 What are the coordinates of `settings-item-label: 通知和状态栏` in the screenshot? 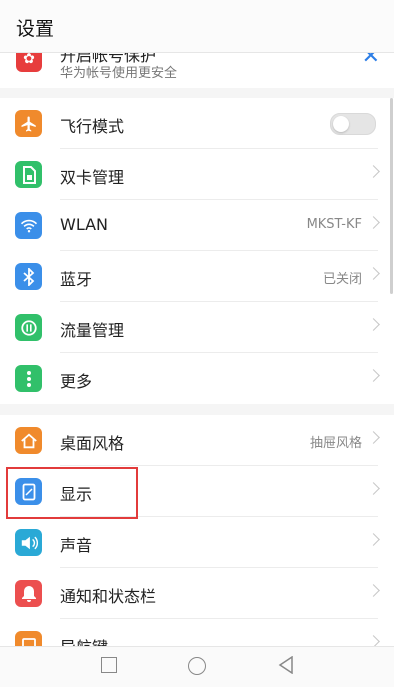 It's located at (108, 596).